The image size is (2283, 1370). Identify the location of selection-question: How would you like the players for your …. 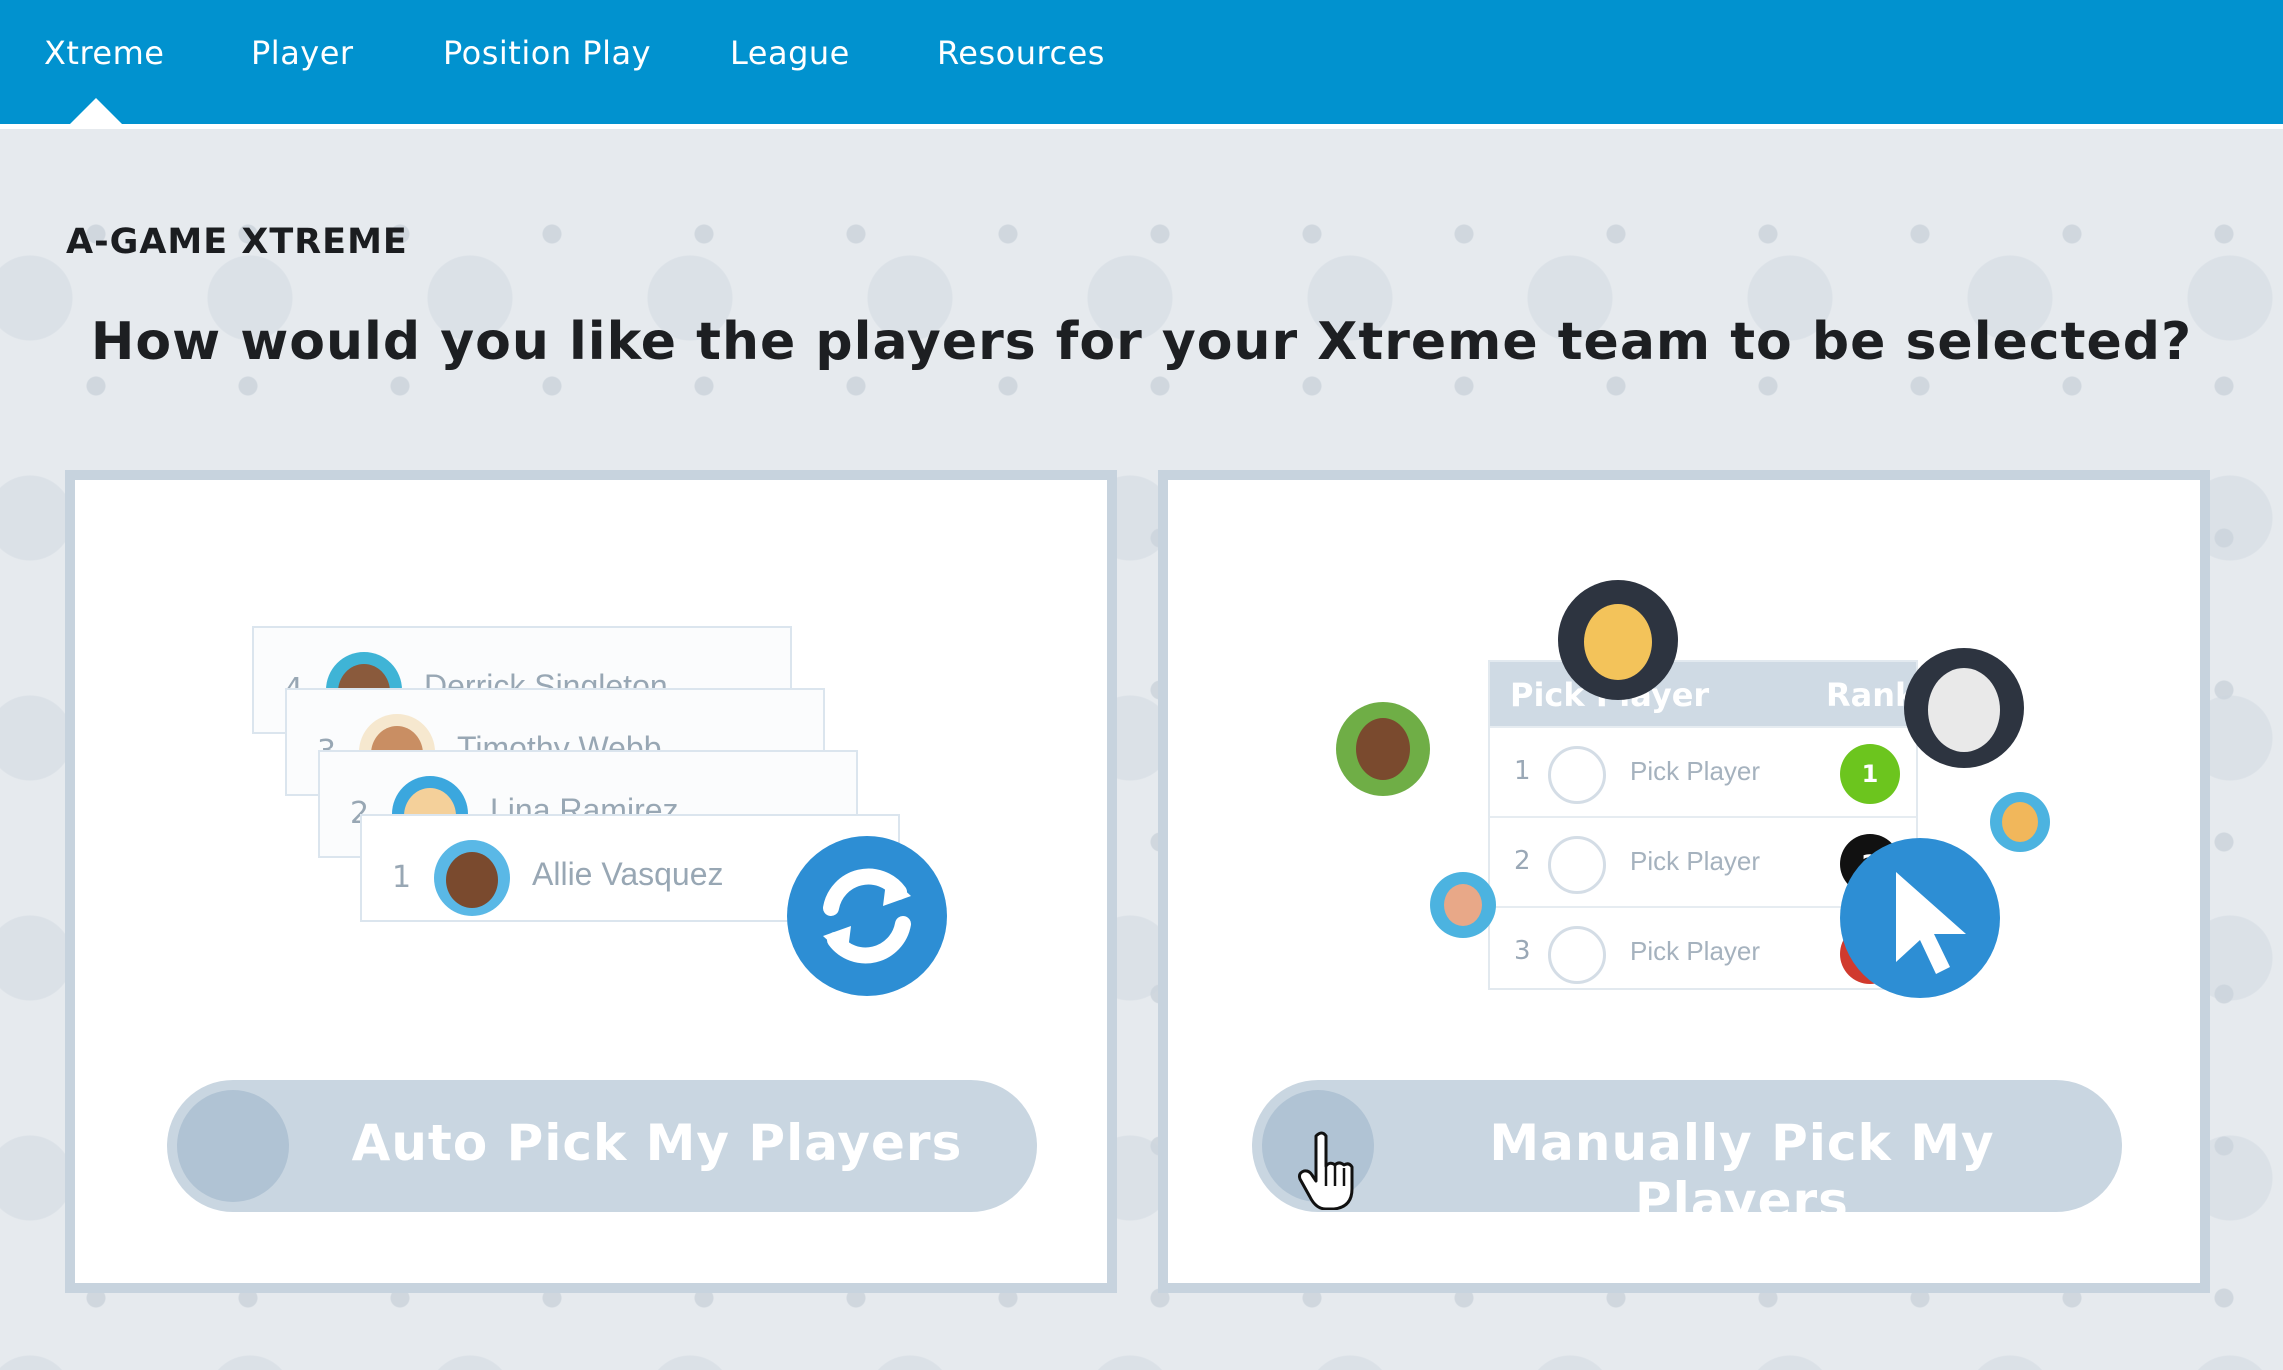
(1141, 342).